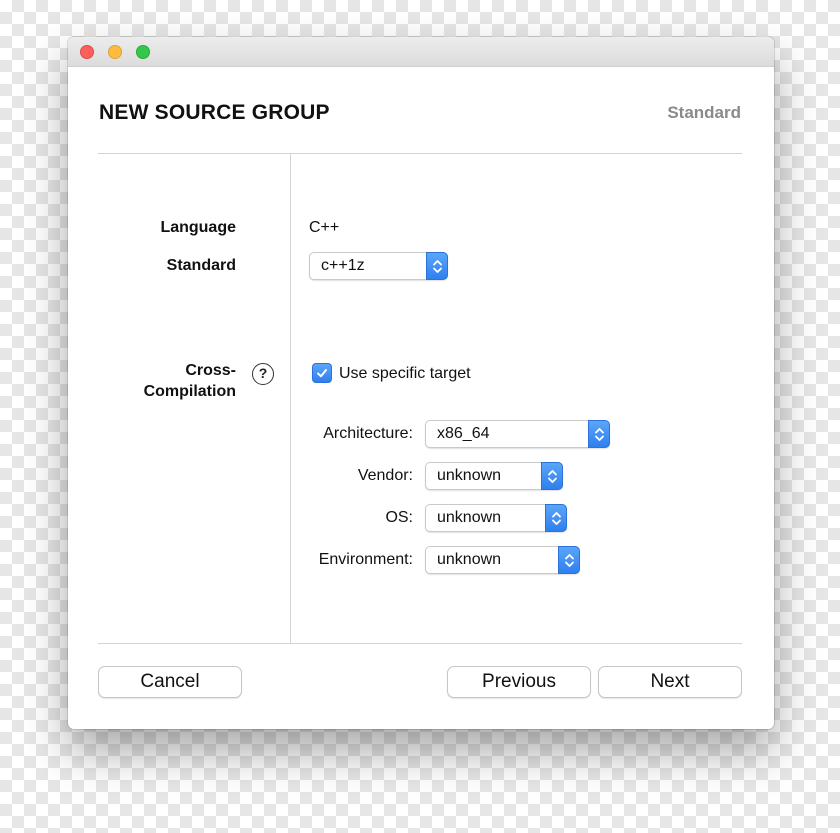 Image resolution: width=840 pixels, height=833 pixels. What do you see at coordinates (463, 433) in the screenshot?
I see `architecture-select-value: x86_64` at bounding box center [463, 433].